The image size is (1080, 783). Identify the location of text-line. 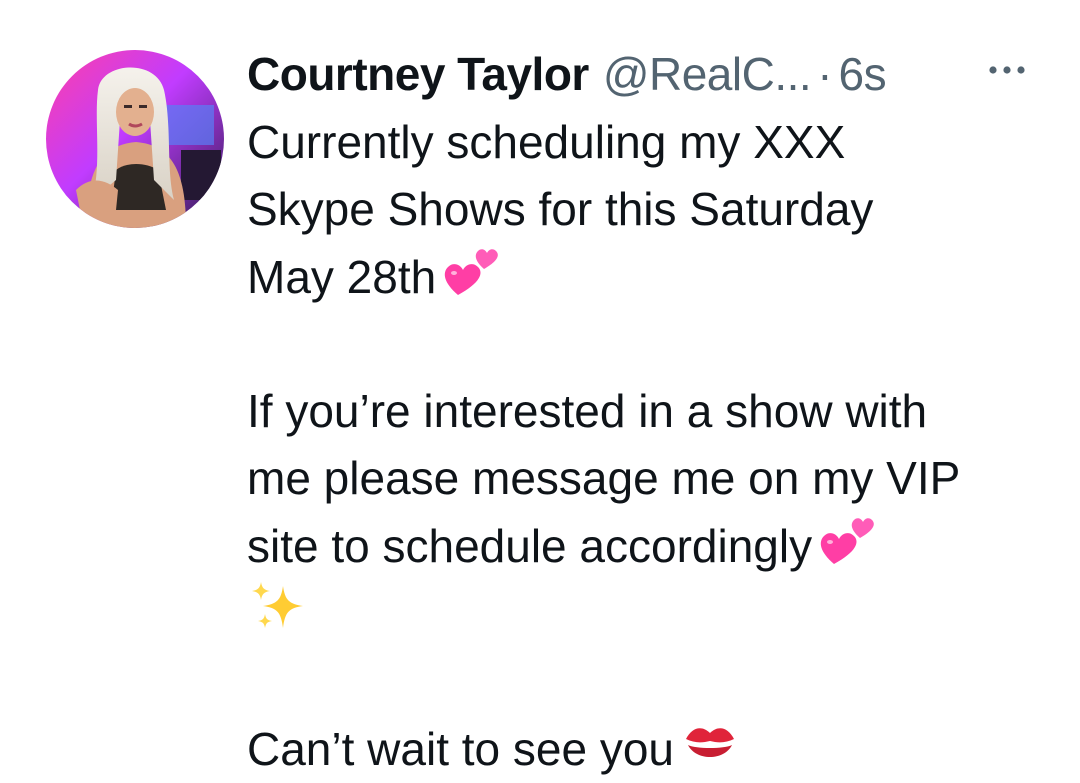
(652, 614).